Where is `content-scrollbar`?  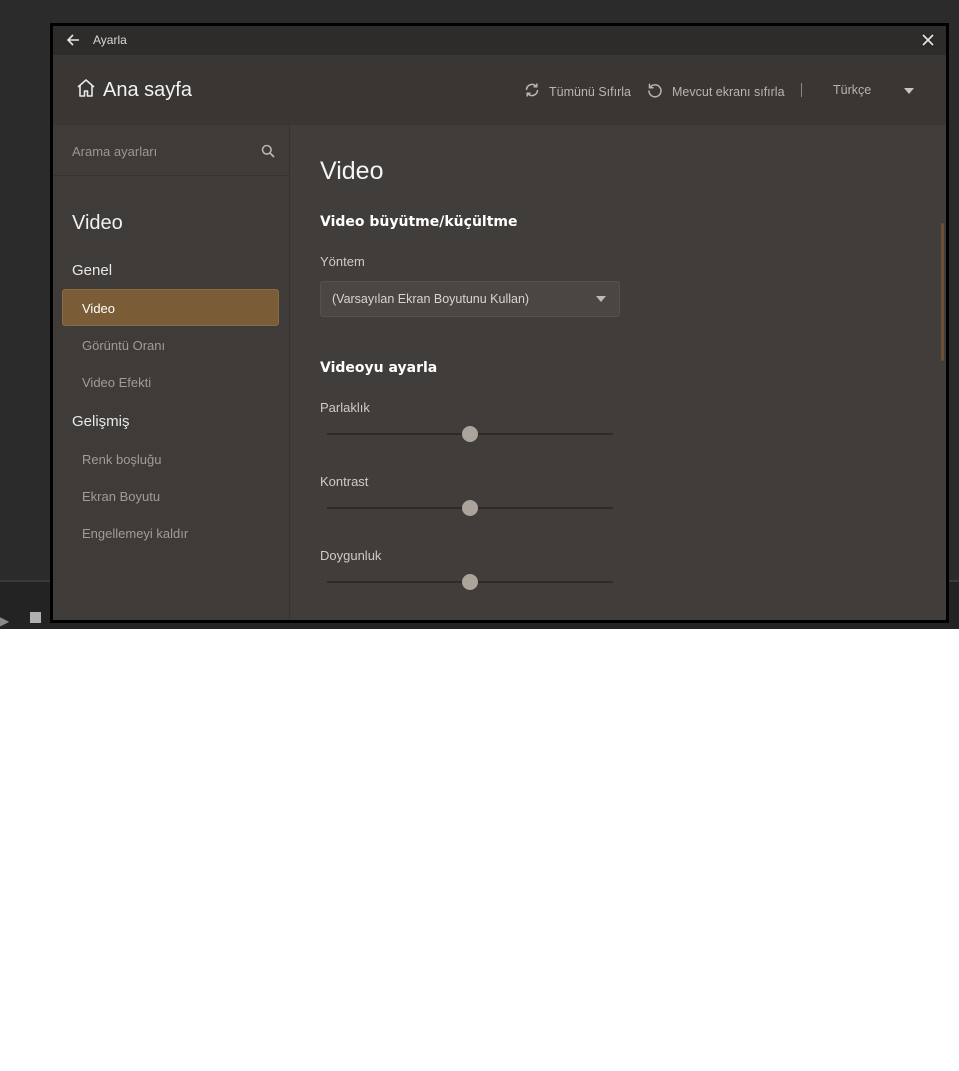 content-scrollbar is located at coordinates (942, 292).